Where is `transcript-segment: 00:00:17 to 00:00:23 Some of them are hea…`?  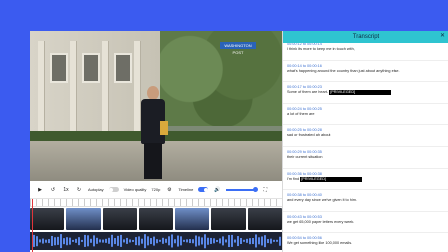
transcript-segment: 00:00:17 to 00:00:23 Some of them are hea… is located at coordinates (365, 93).